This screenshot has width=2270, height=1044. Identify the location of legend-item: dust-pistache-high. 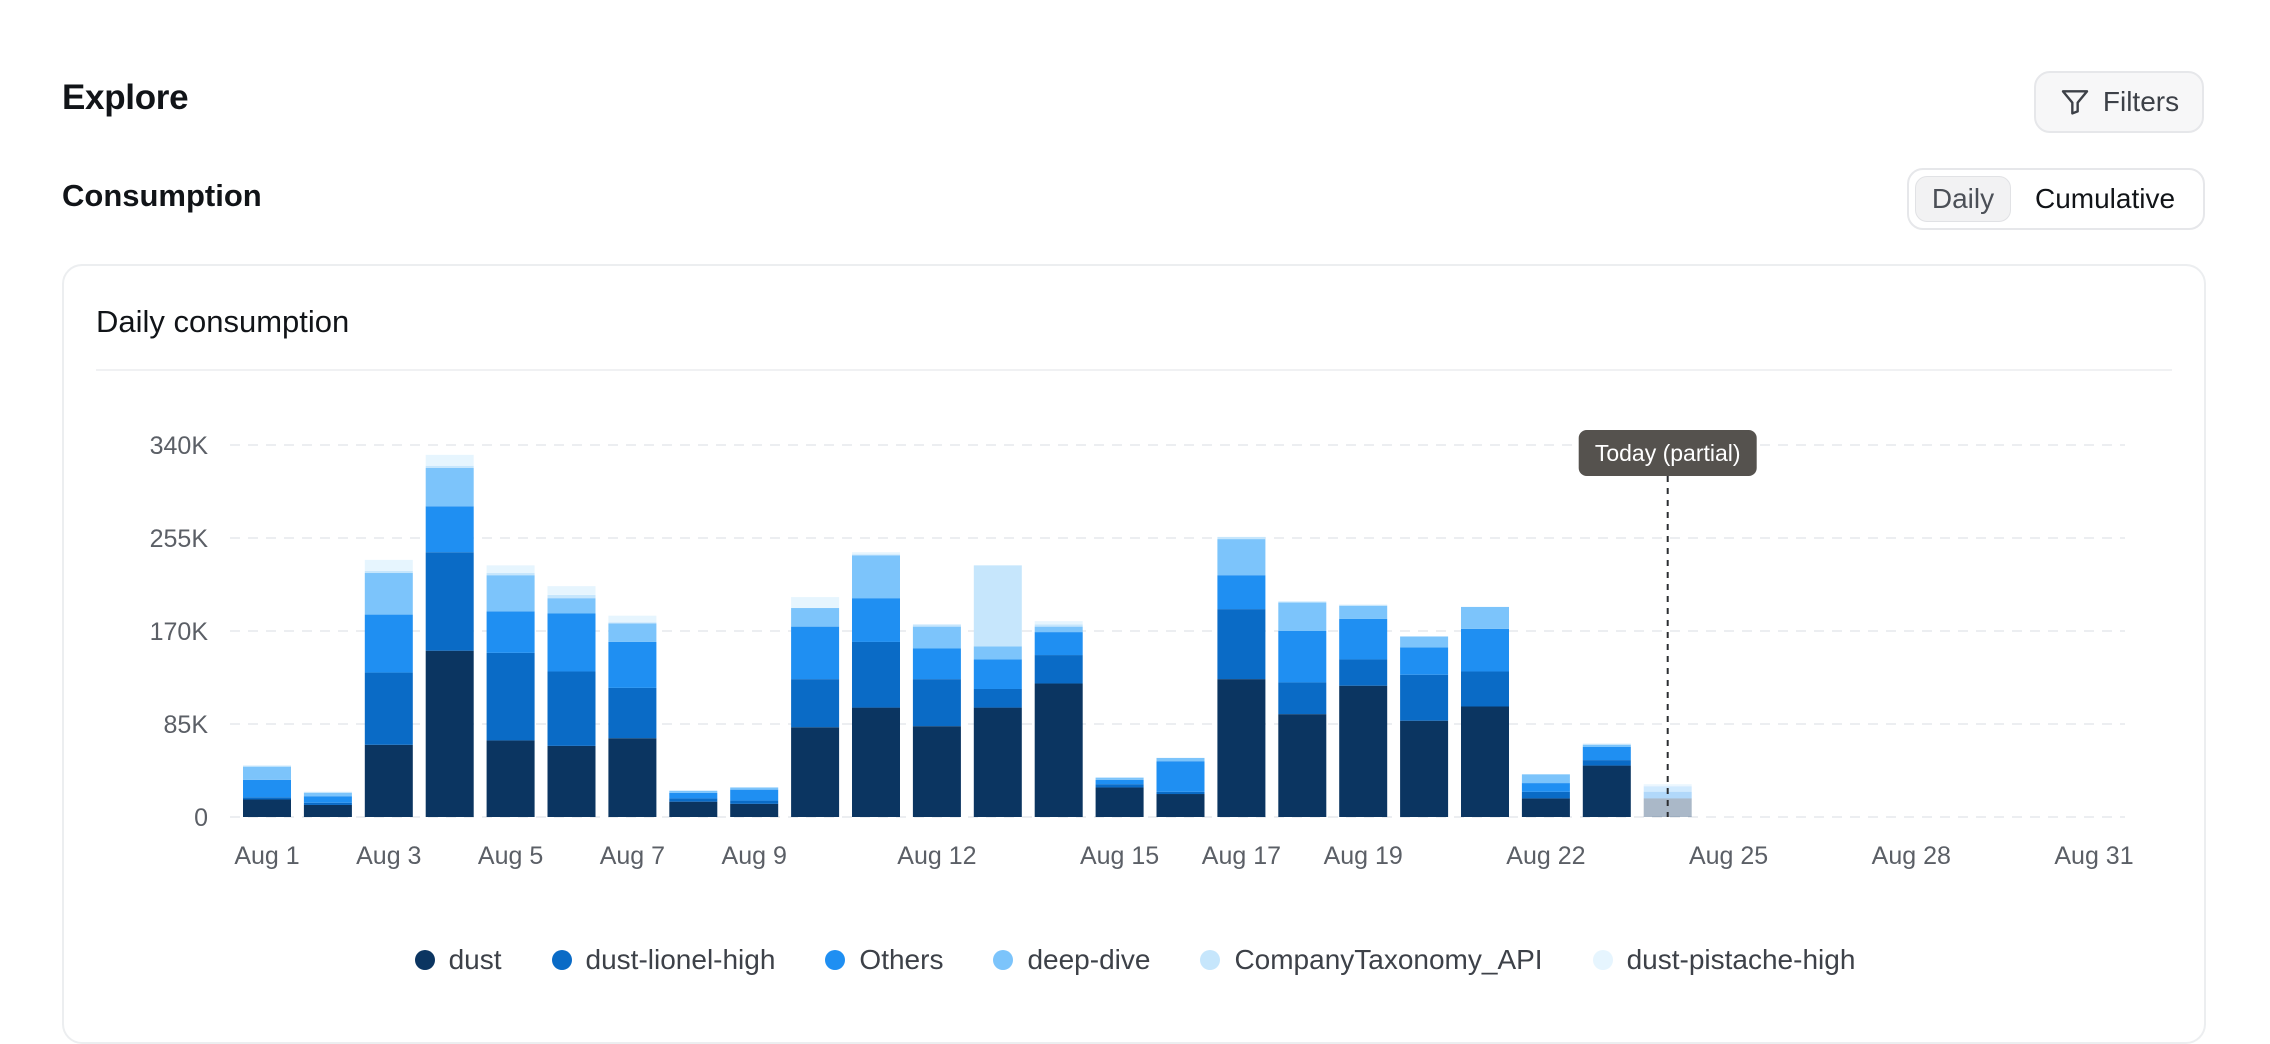
(1723, 960).